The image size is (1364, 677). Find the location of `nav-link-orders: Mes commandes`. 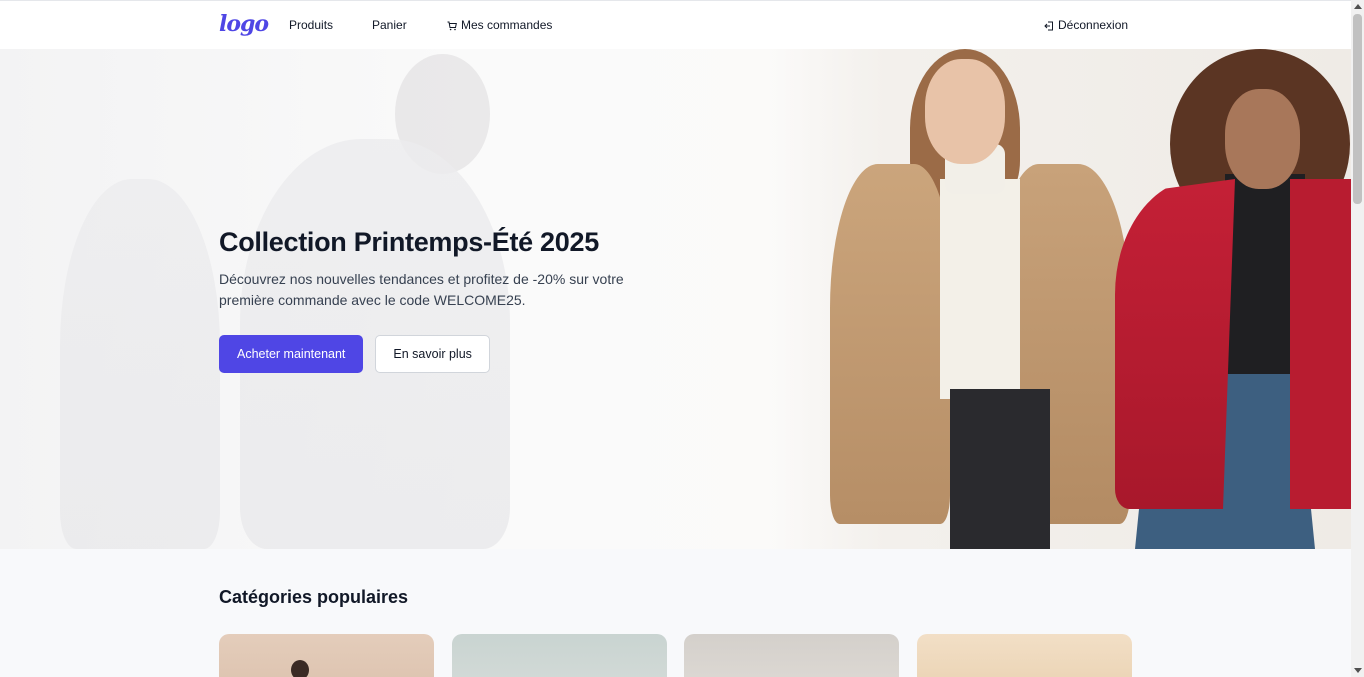

nav-link-orders: Mes commandes is located at coordinates (499, 25).